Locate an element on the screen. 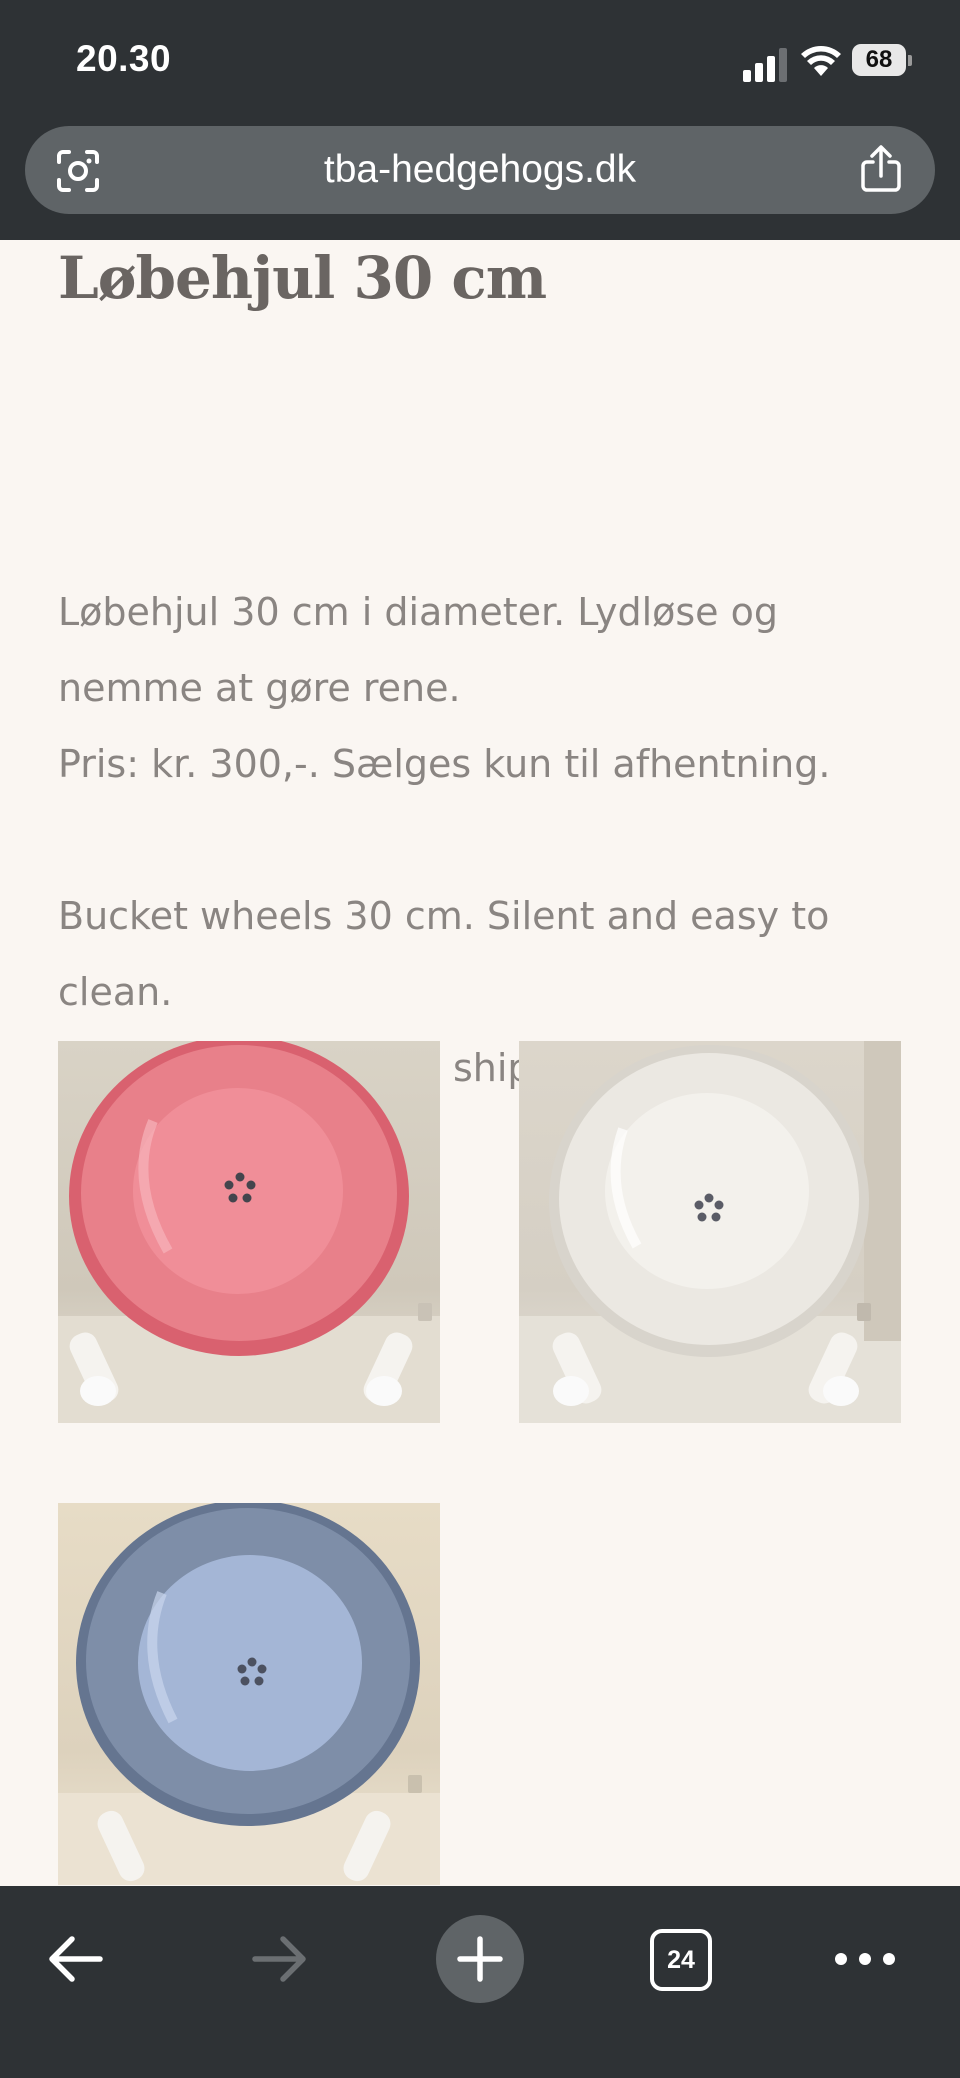 The width and height of the screenshot is (960, 2078). blue-wheel-image is located at coordinates (249, 1694).